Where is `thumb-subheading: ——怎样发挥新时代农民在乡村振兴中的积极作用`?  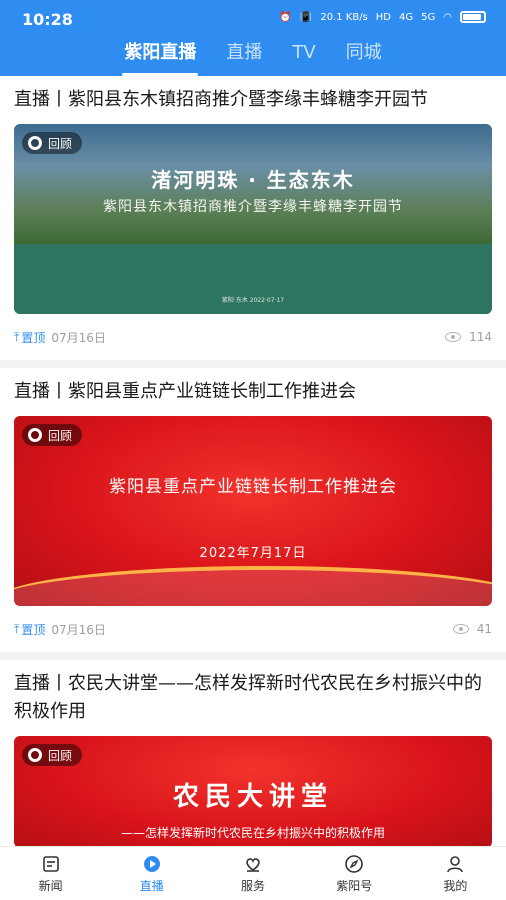 thumb-subheading: ——怎样发挥新时代农民在乡村振兴中的积极作用 is located at coordinates (252, 833).